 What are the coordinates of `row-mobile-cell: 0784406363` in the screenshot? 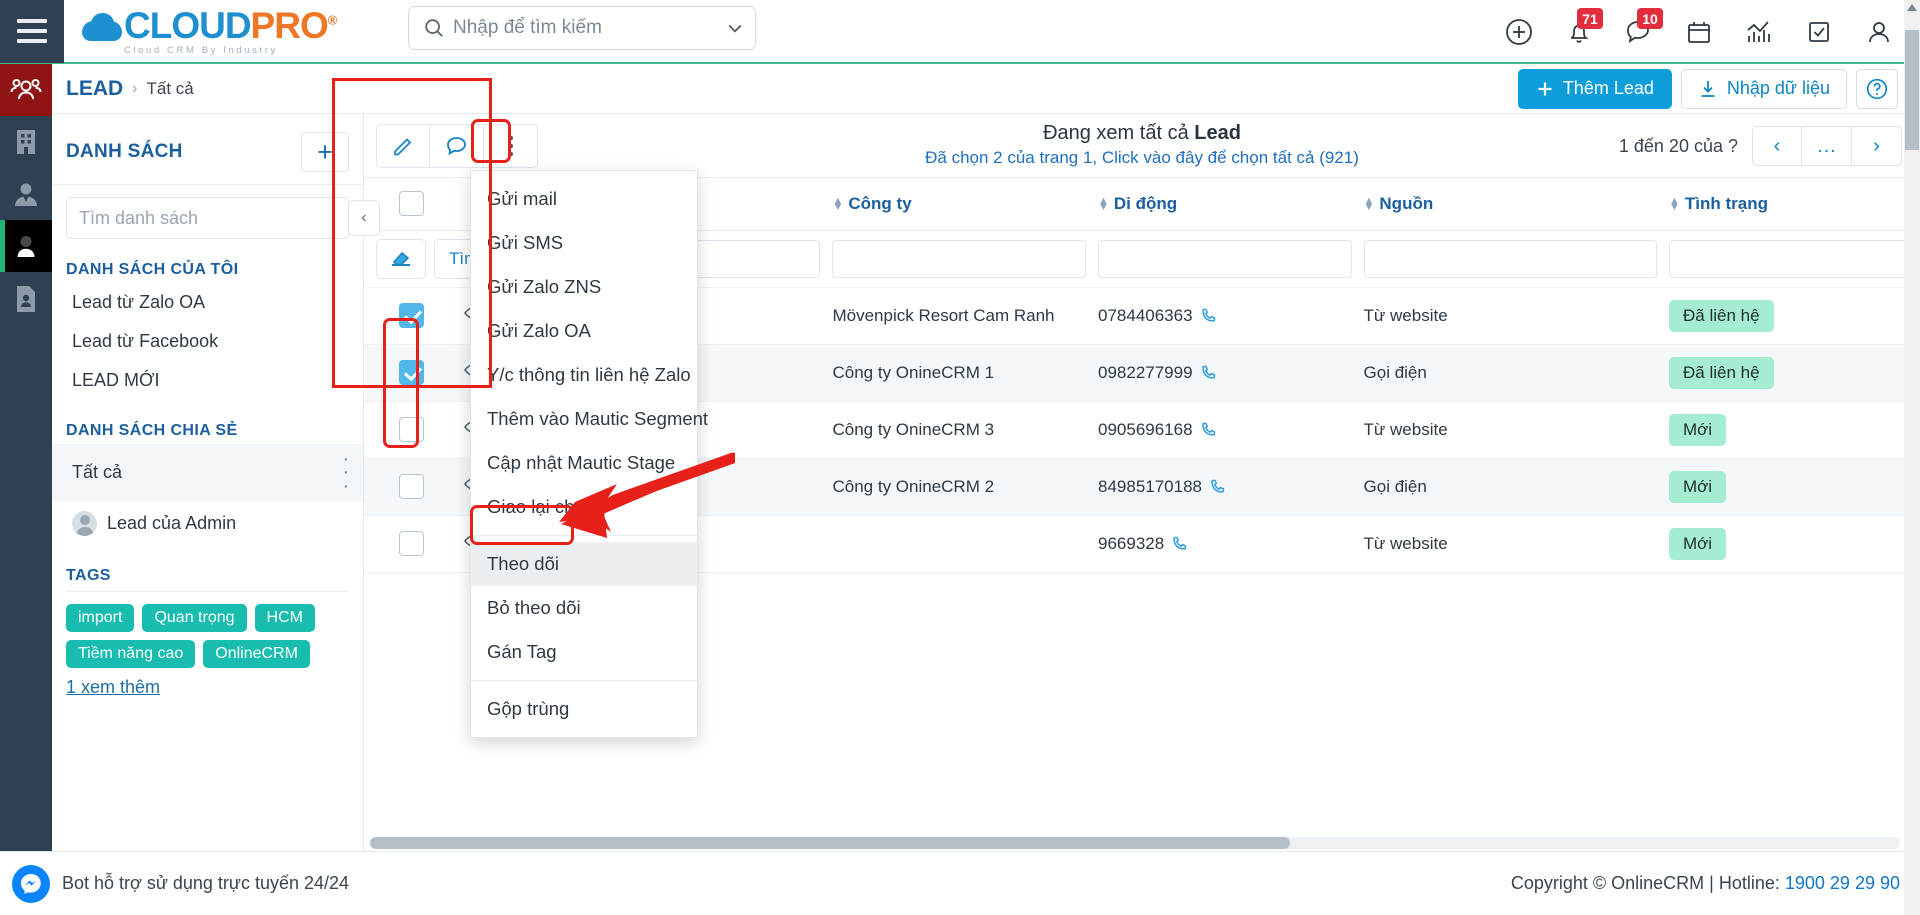 It's located at (1225, 316).